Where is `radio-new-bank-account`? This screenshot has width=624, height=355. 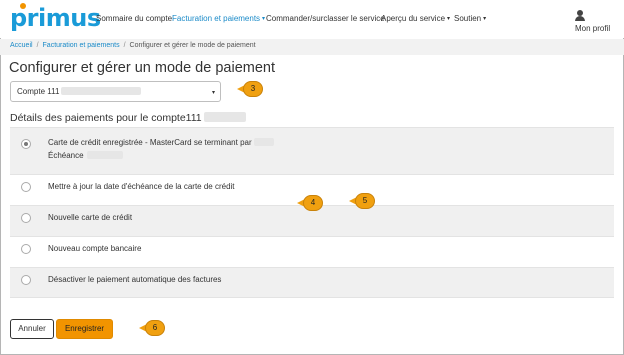 radio-new-bank-account is located at coordinates (26, 249).